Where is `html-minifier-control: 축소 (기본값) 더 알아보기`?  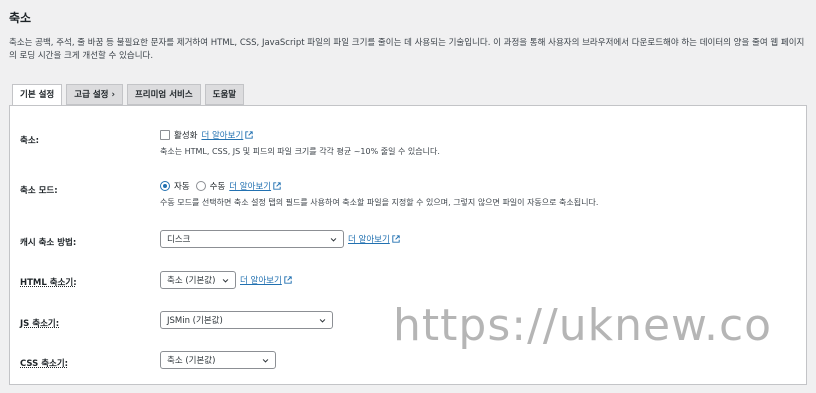 html-minifier-control: 축소 (기본값) 더 알아보기 is located at coordinates (226, 280).